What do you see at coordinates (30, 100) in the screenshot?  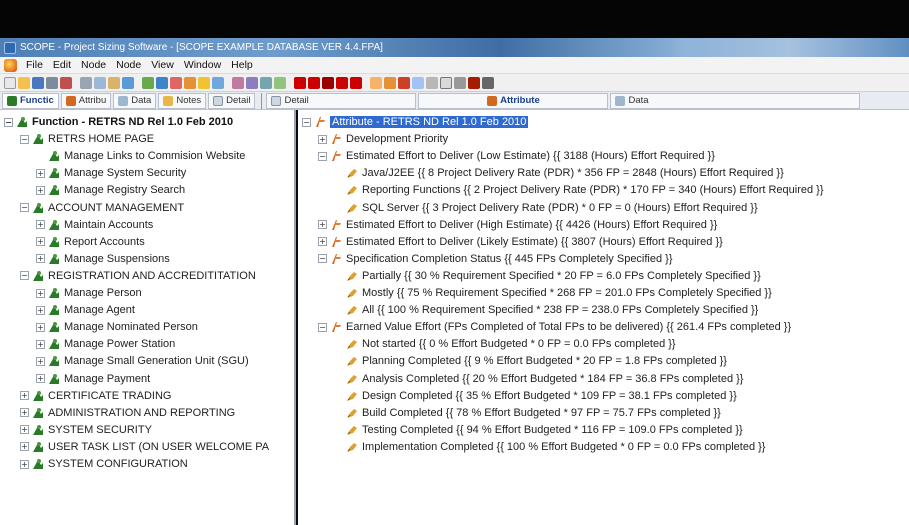 I see `tab-function: Functic` at bounding box center [30, 100].